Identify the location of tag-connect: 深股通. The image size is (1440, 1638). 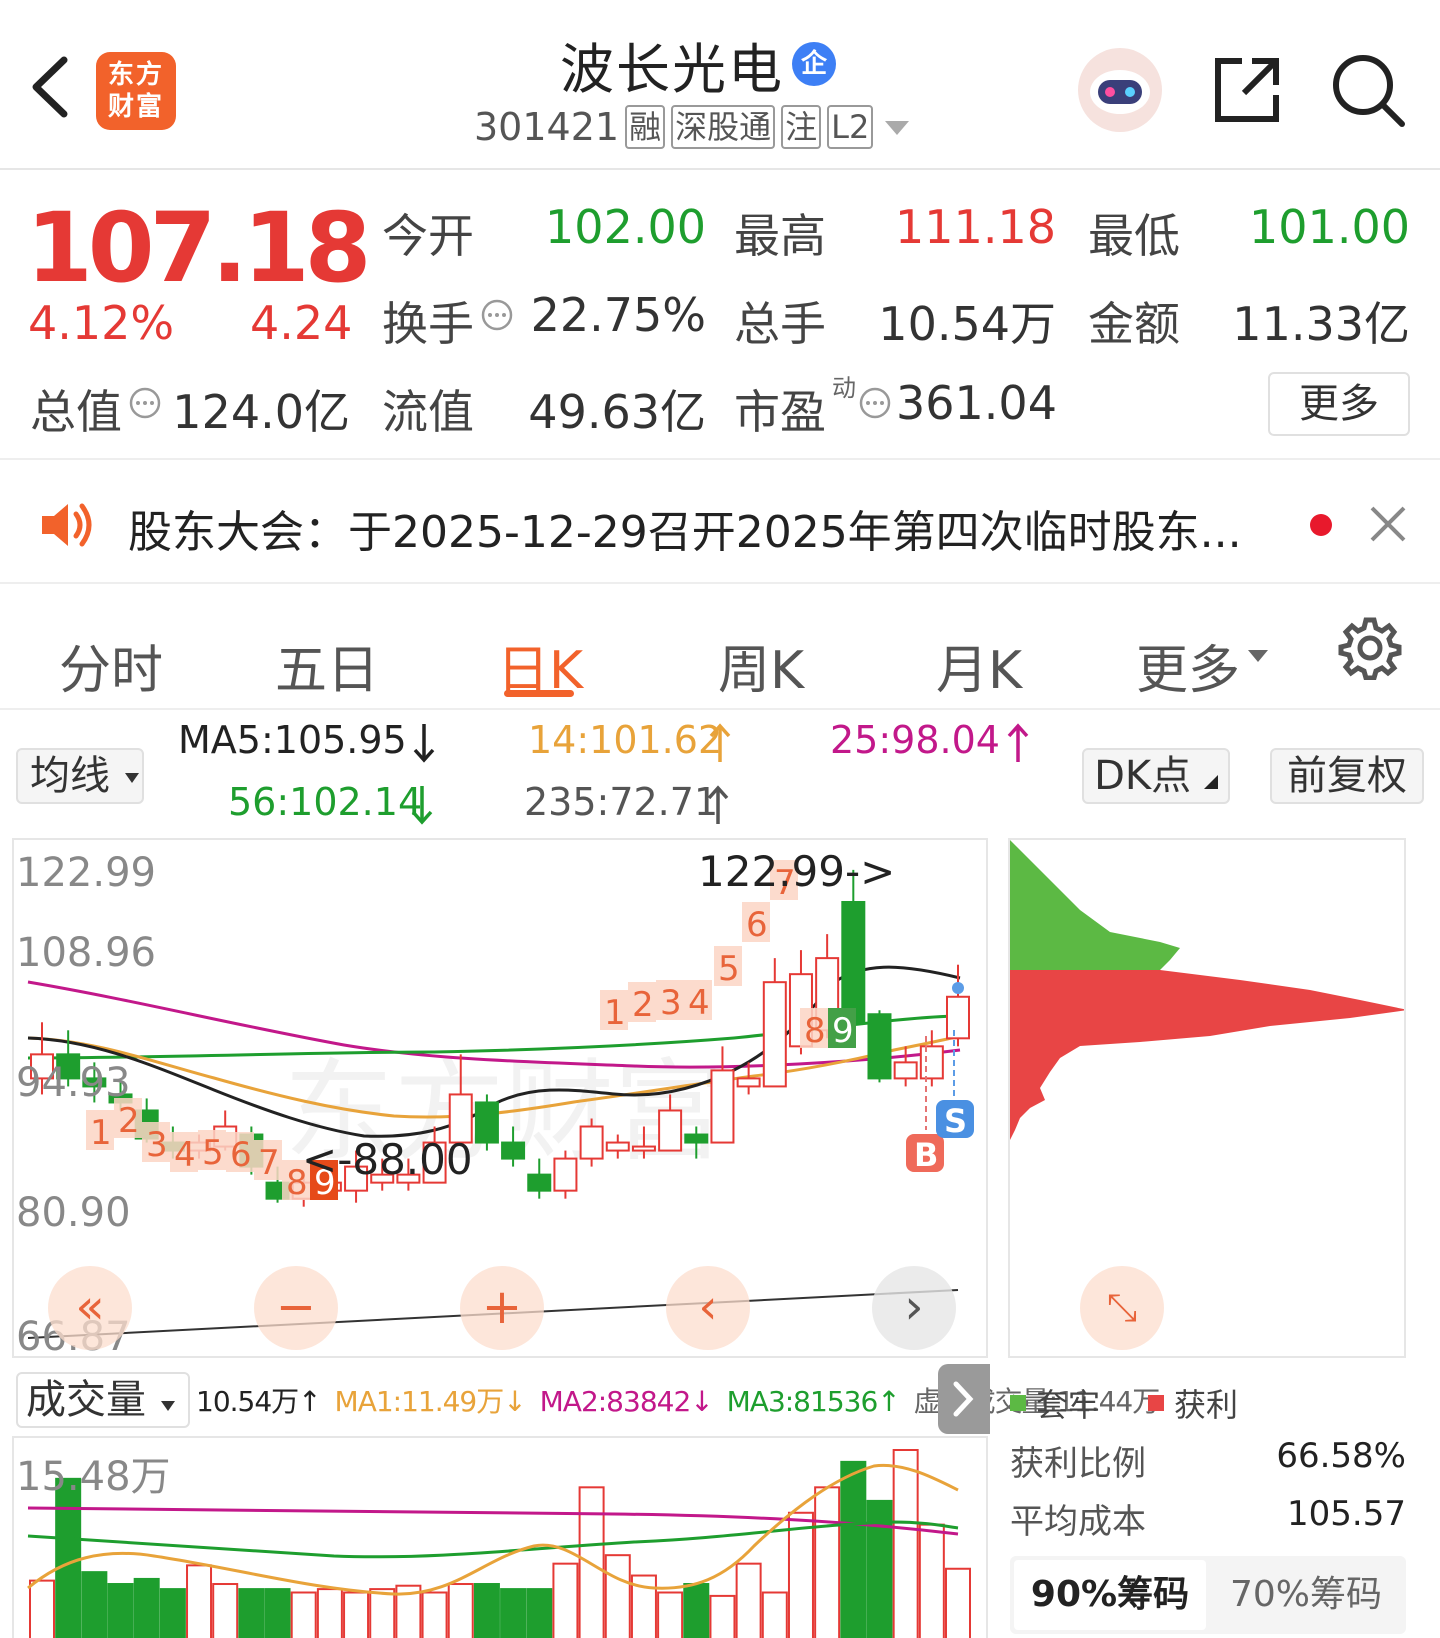
(723, 127).